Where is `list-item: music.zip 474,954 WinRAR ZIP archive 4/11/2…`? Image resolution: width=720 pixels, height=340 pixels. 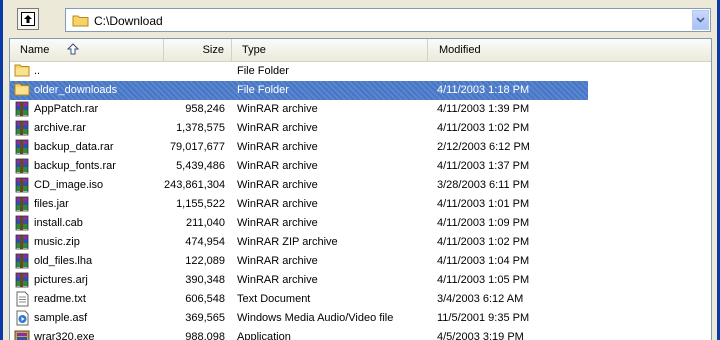
list-item: music.zip 474,954 WinRAR ZIP archive 4/11/2… is located at coordinates (360, 242).